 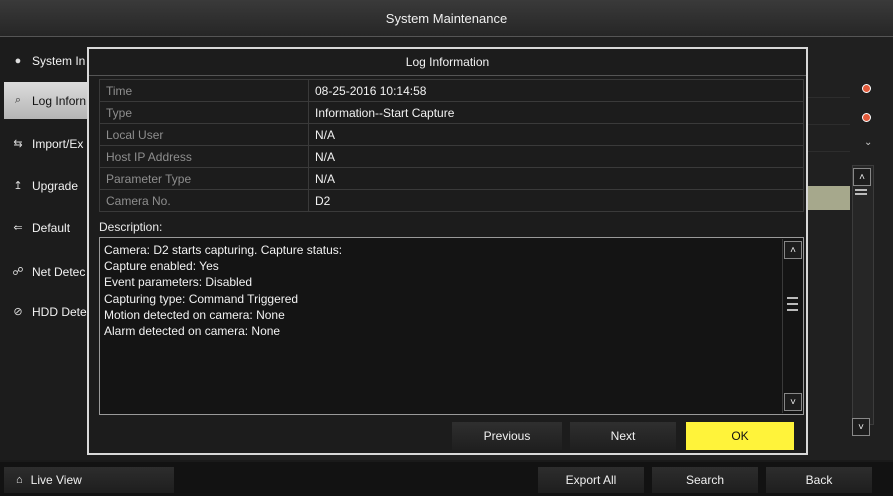 I want to click on sidebar-item-label: Log Inforn, so click(x=59, y=100).